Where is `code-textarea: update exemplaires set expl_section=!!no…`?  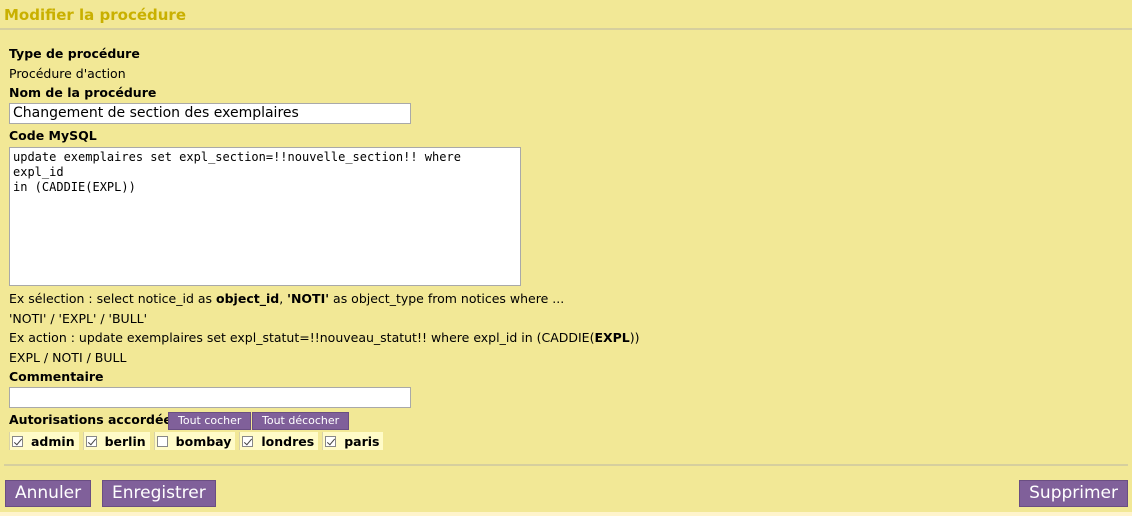 code-textarea: update exemplaires set expl_section=!!no… is located at coordinates (265, 216).